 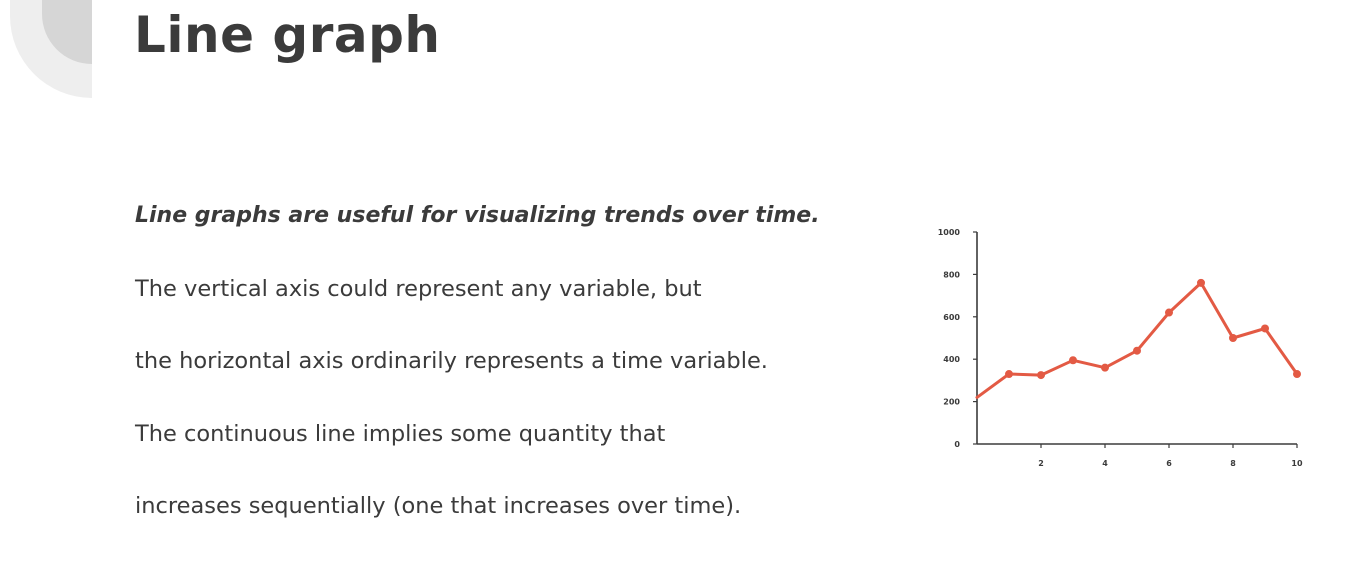 I want to click on series-line, so click(x=1137, y=340).